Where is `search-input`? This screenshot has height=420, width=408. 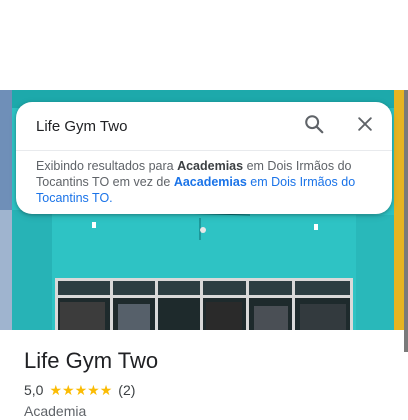 search-input is located at coordinates (161, 126).